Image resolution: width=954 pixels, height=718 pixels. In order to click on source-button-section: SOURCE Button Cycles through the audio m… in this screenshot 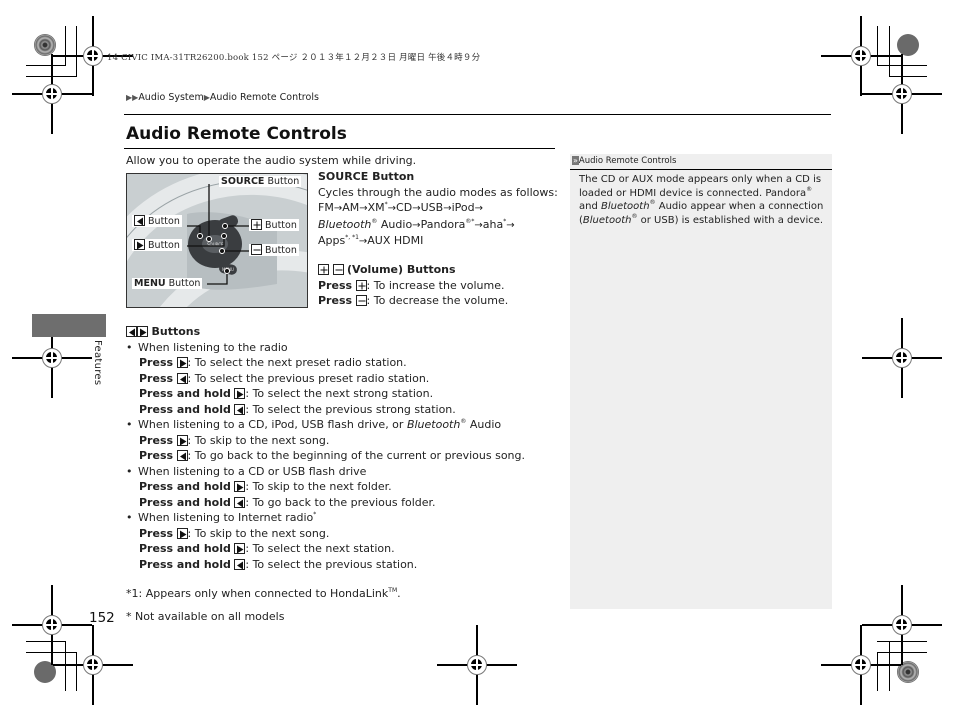, I will do `click(438, 209)`.